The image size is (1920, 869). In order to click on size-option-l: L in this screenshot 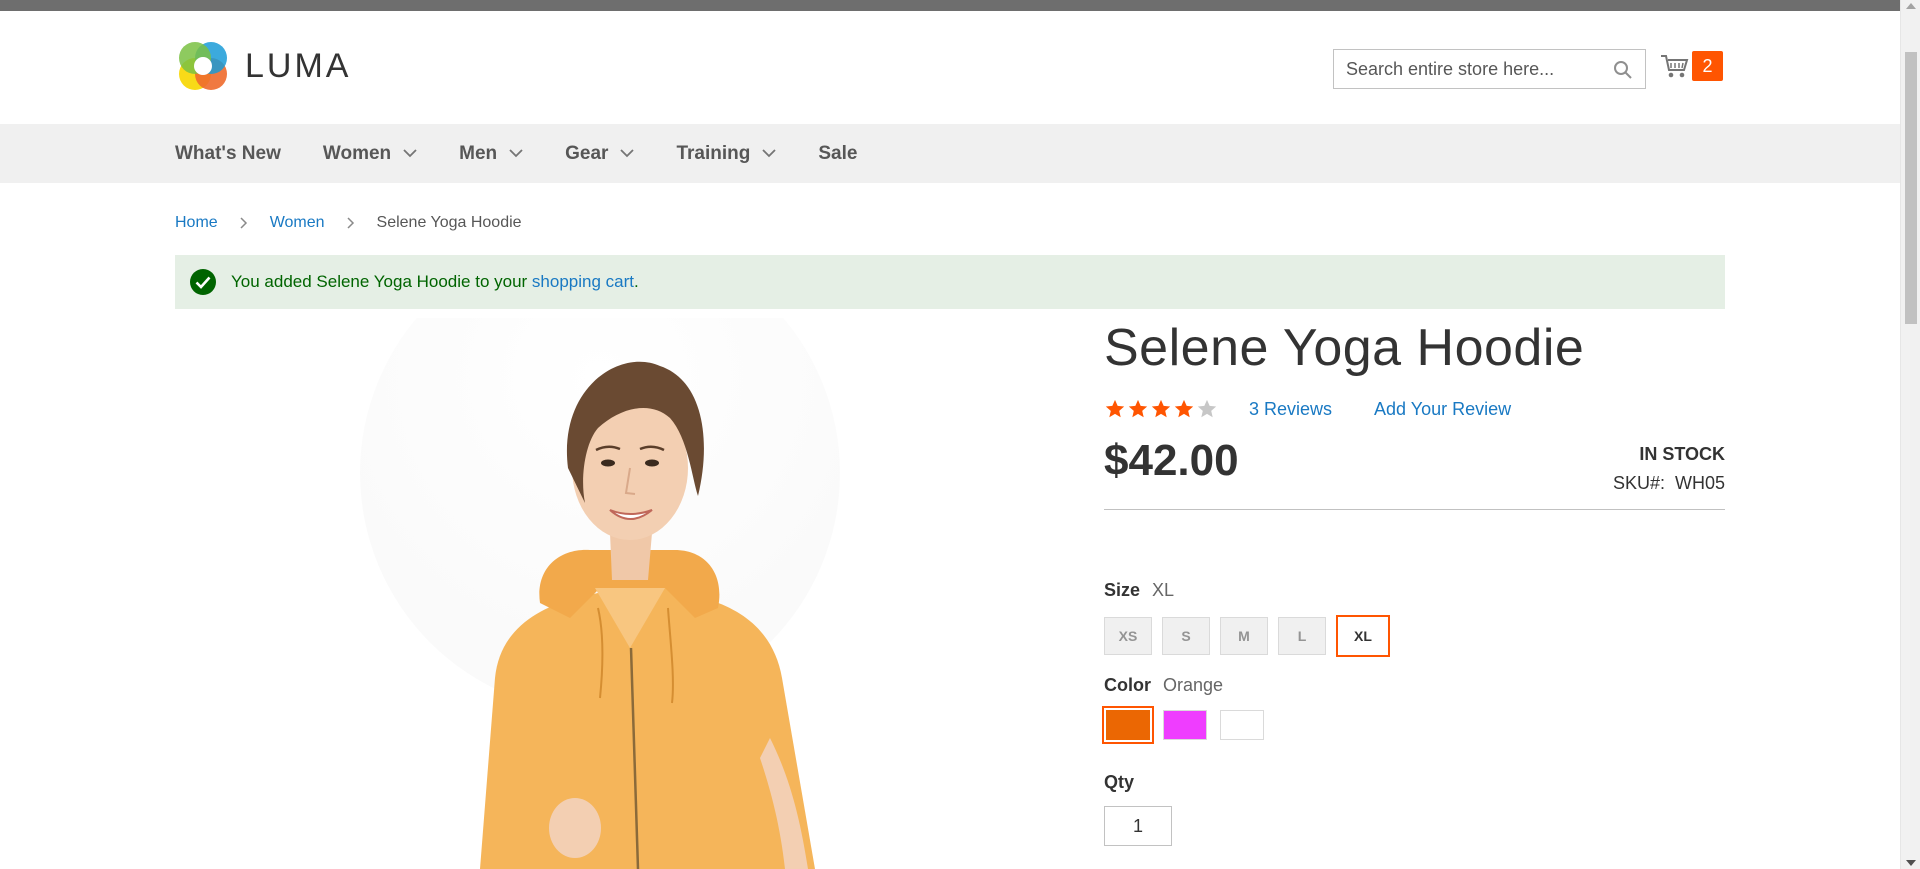, I will do `click(1302, 636)`.